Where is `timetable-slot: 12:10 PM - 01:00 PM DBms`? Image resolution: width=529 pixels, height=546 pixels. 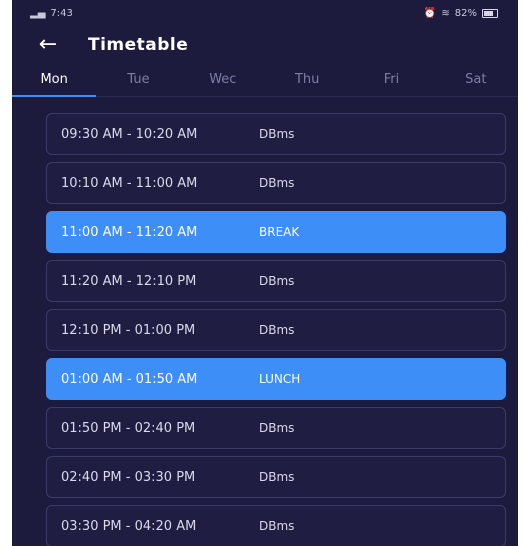
timetable-slot: 12:10 PM - 01:00 PM DBms is located at coordinates (276, 330).